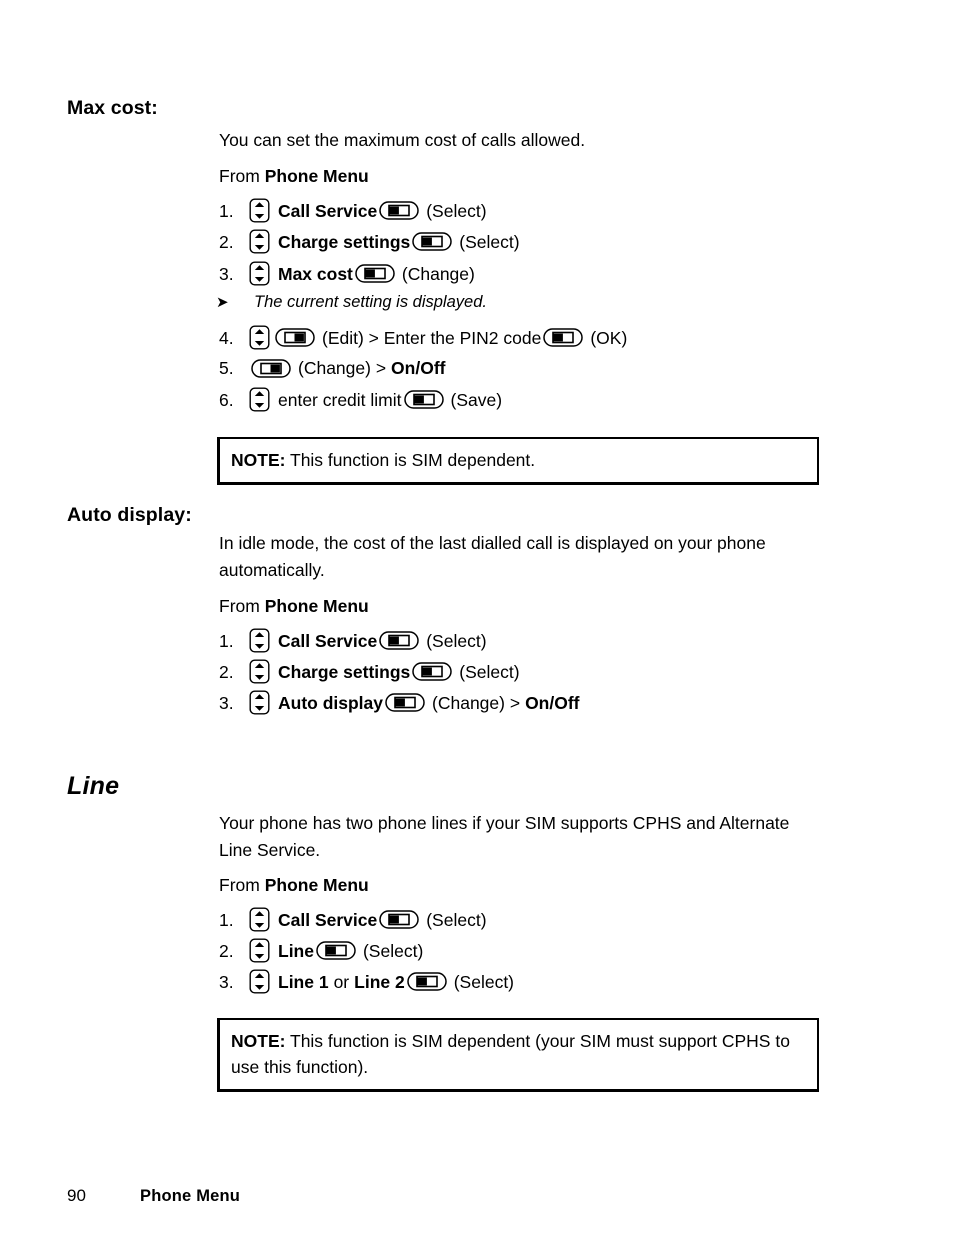  I want to click on tip-text: The current setting is displayed., so click(370, 302).